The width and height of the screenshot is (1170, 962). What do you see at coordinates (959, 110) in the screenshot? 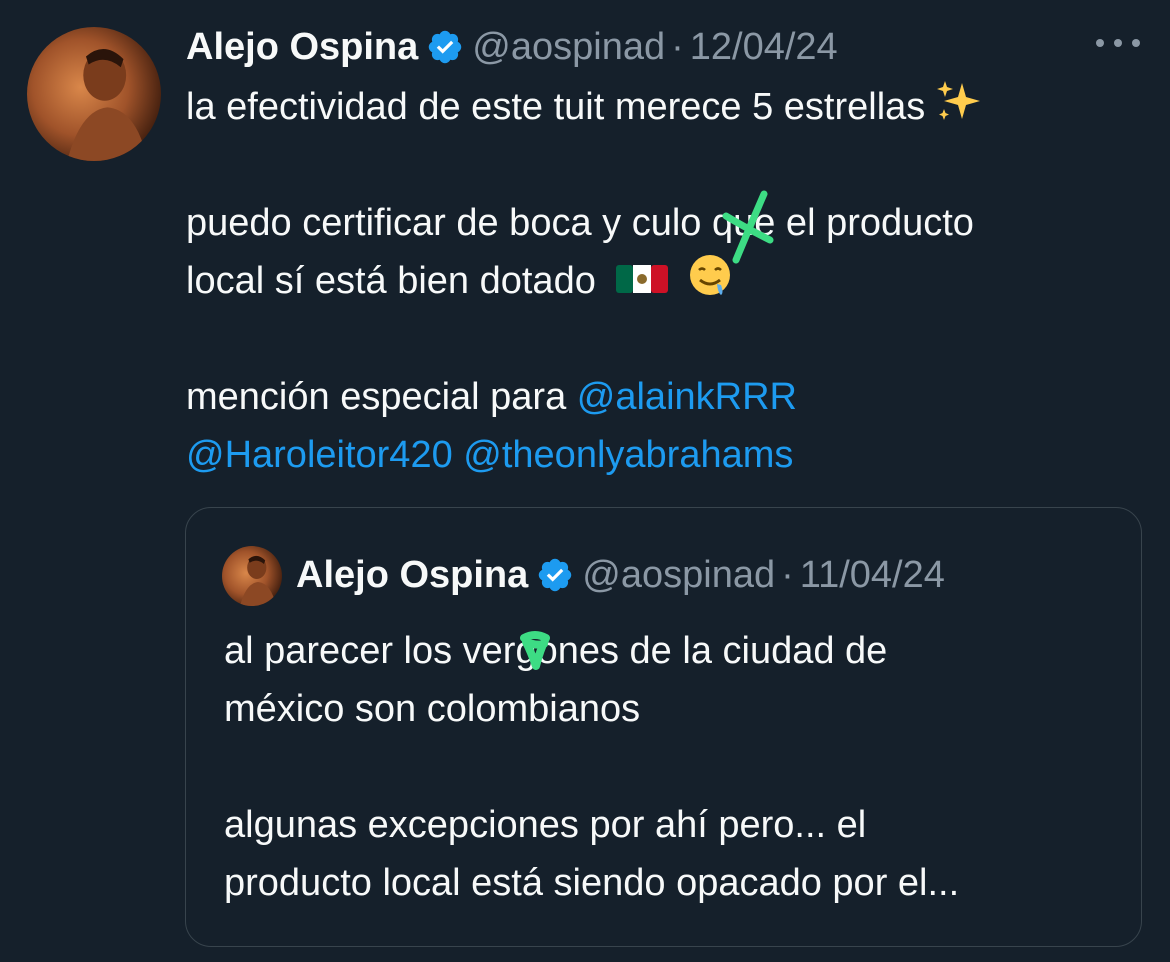
I see `sparkles-emoji` at bounding box center [959, 110].